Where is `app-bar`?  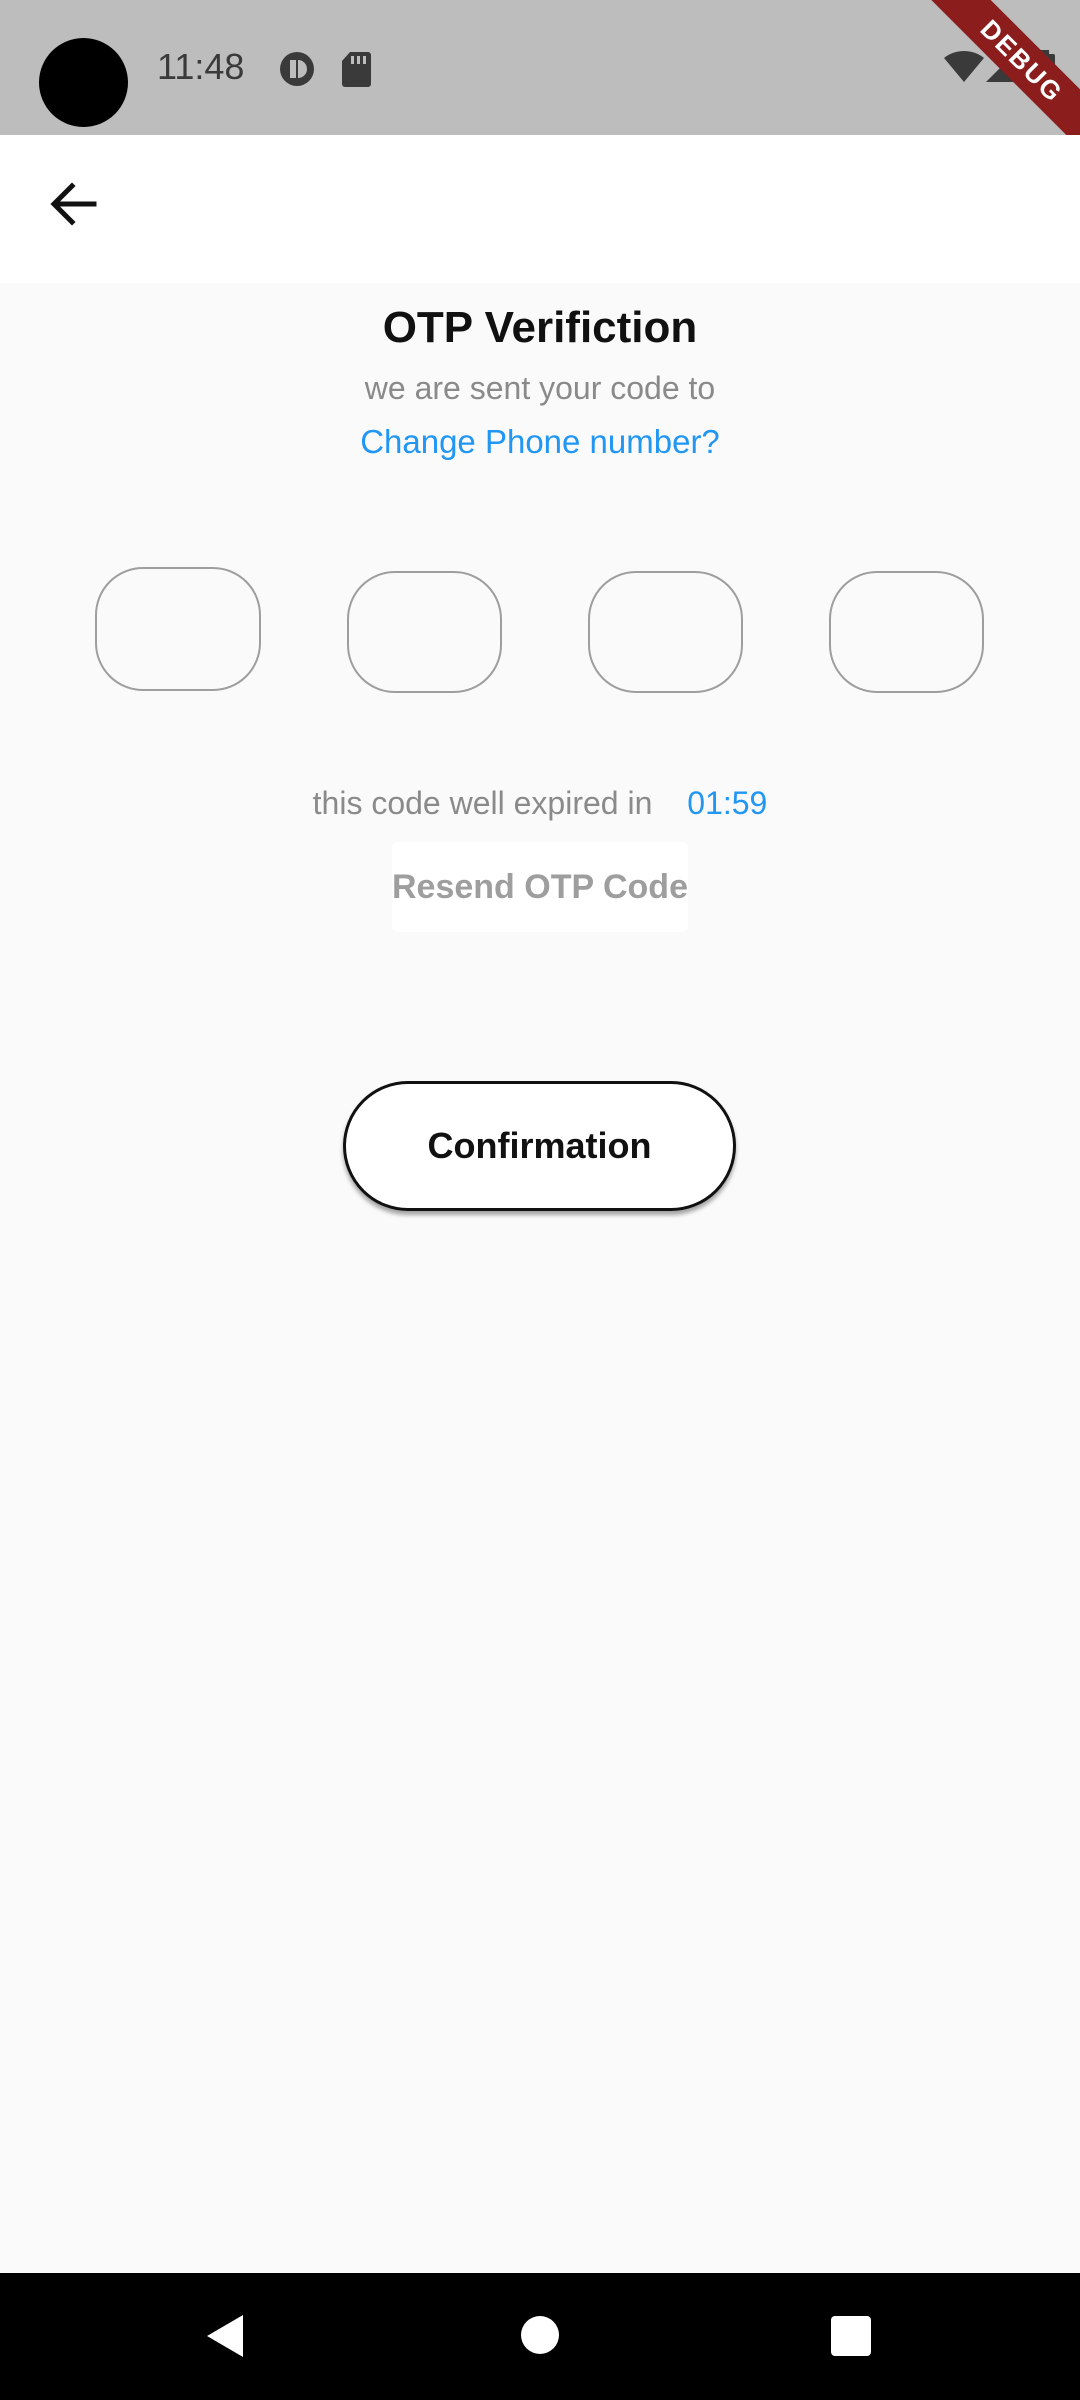 app-bar is located at coordinates (540, 209).